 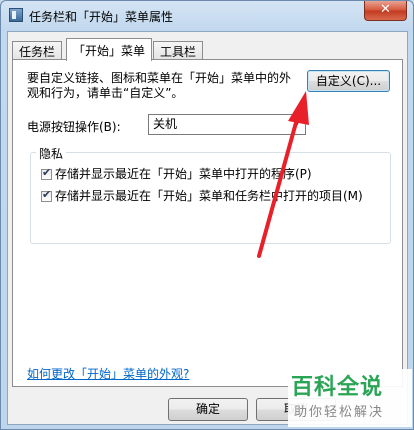 I want to click on tab-taskbar: 任务栏, so click(x=37, y=50).